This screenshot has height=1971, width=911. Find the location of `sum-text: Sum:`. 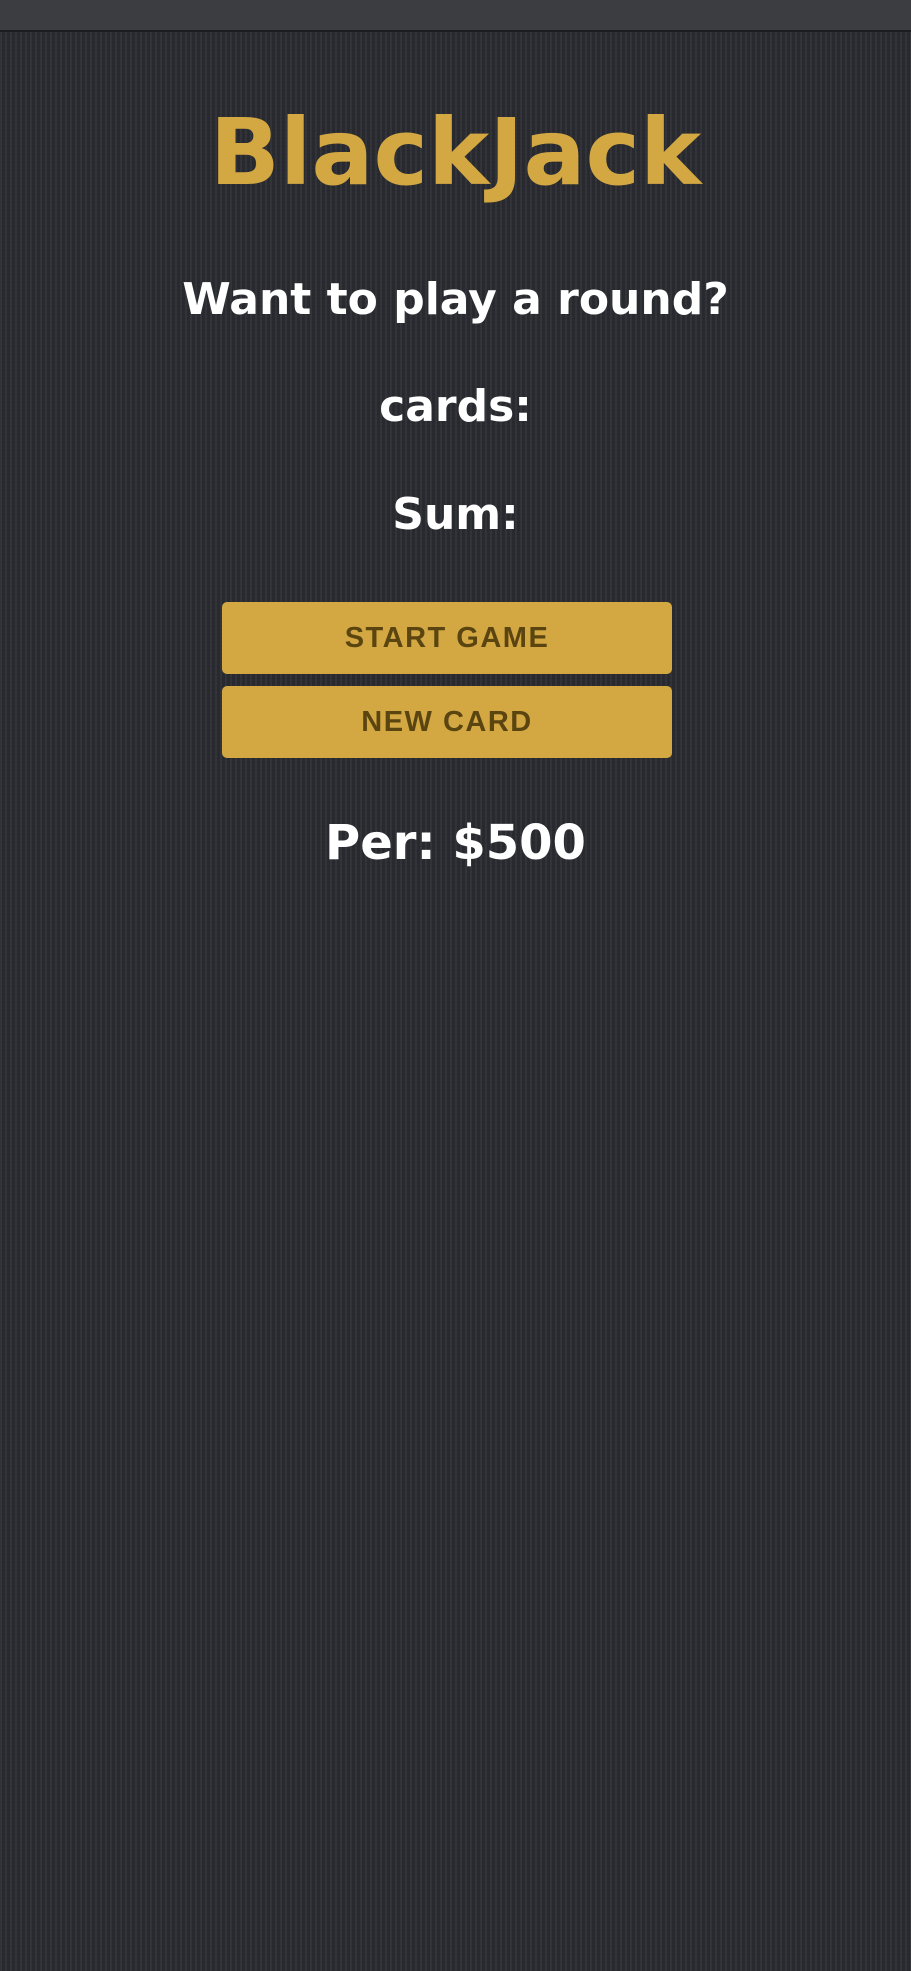

sum-text: Sum: is located at coordinates (455, 514).